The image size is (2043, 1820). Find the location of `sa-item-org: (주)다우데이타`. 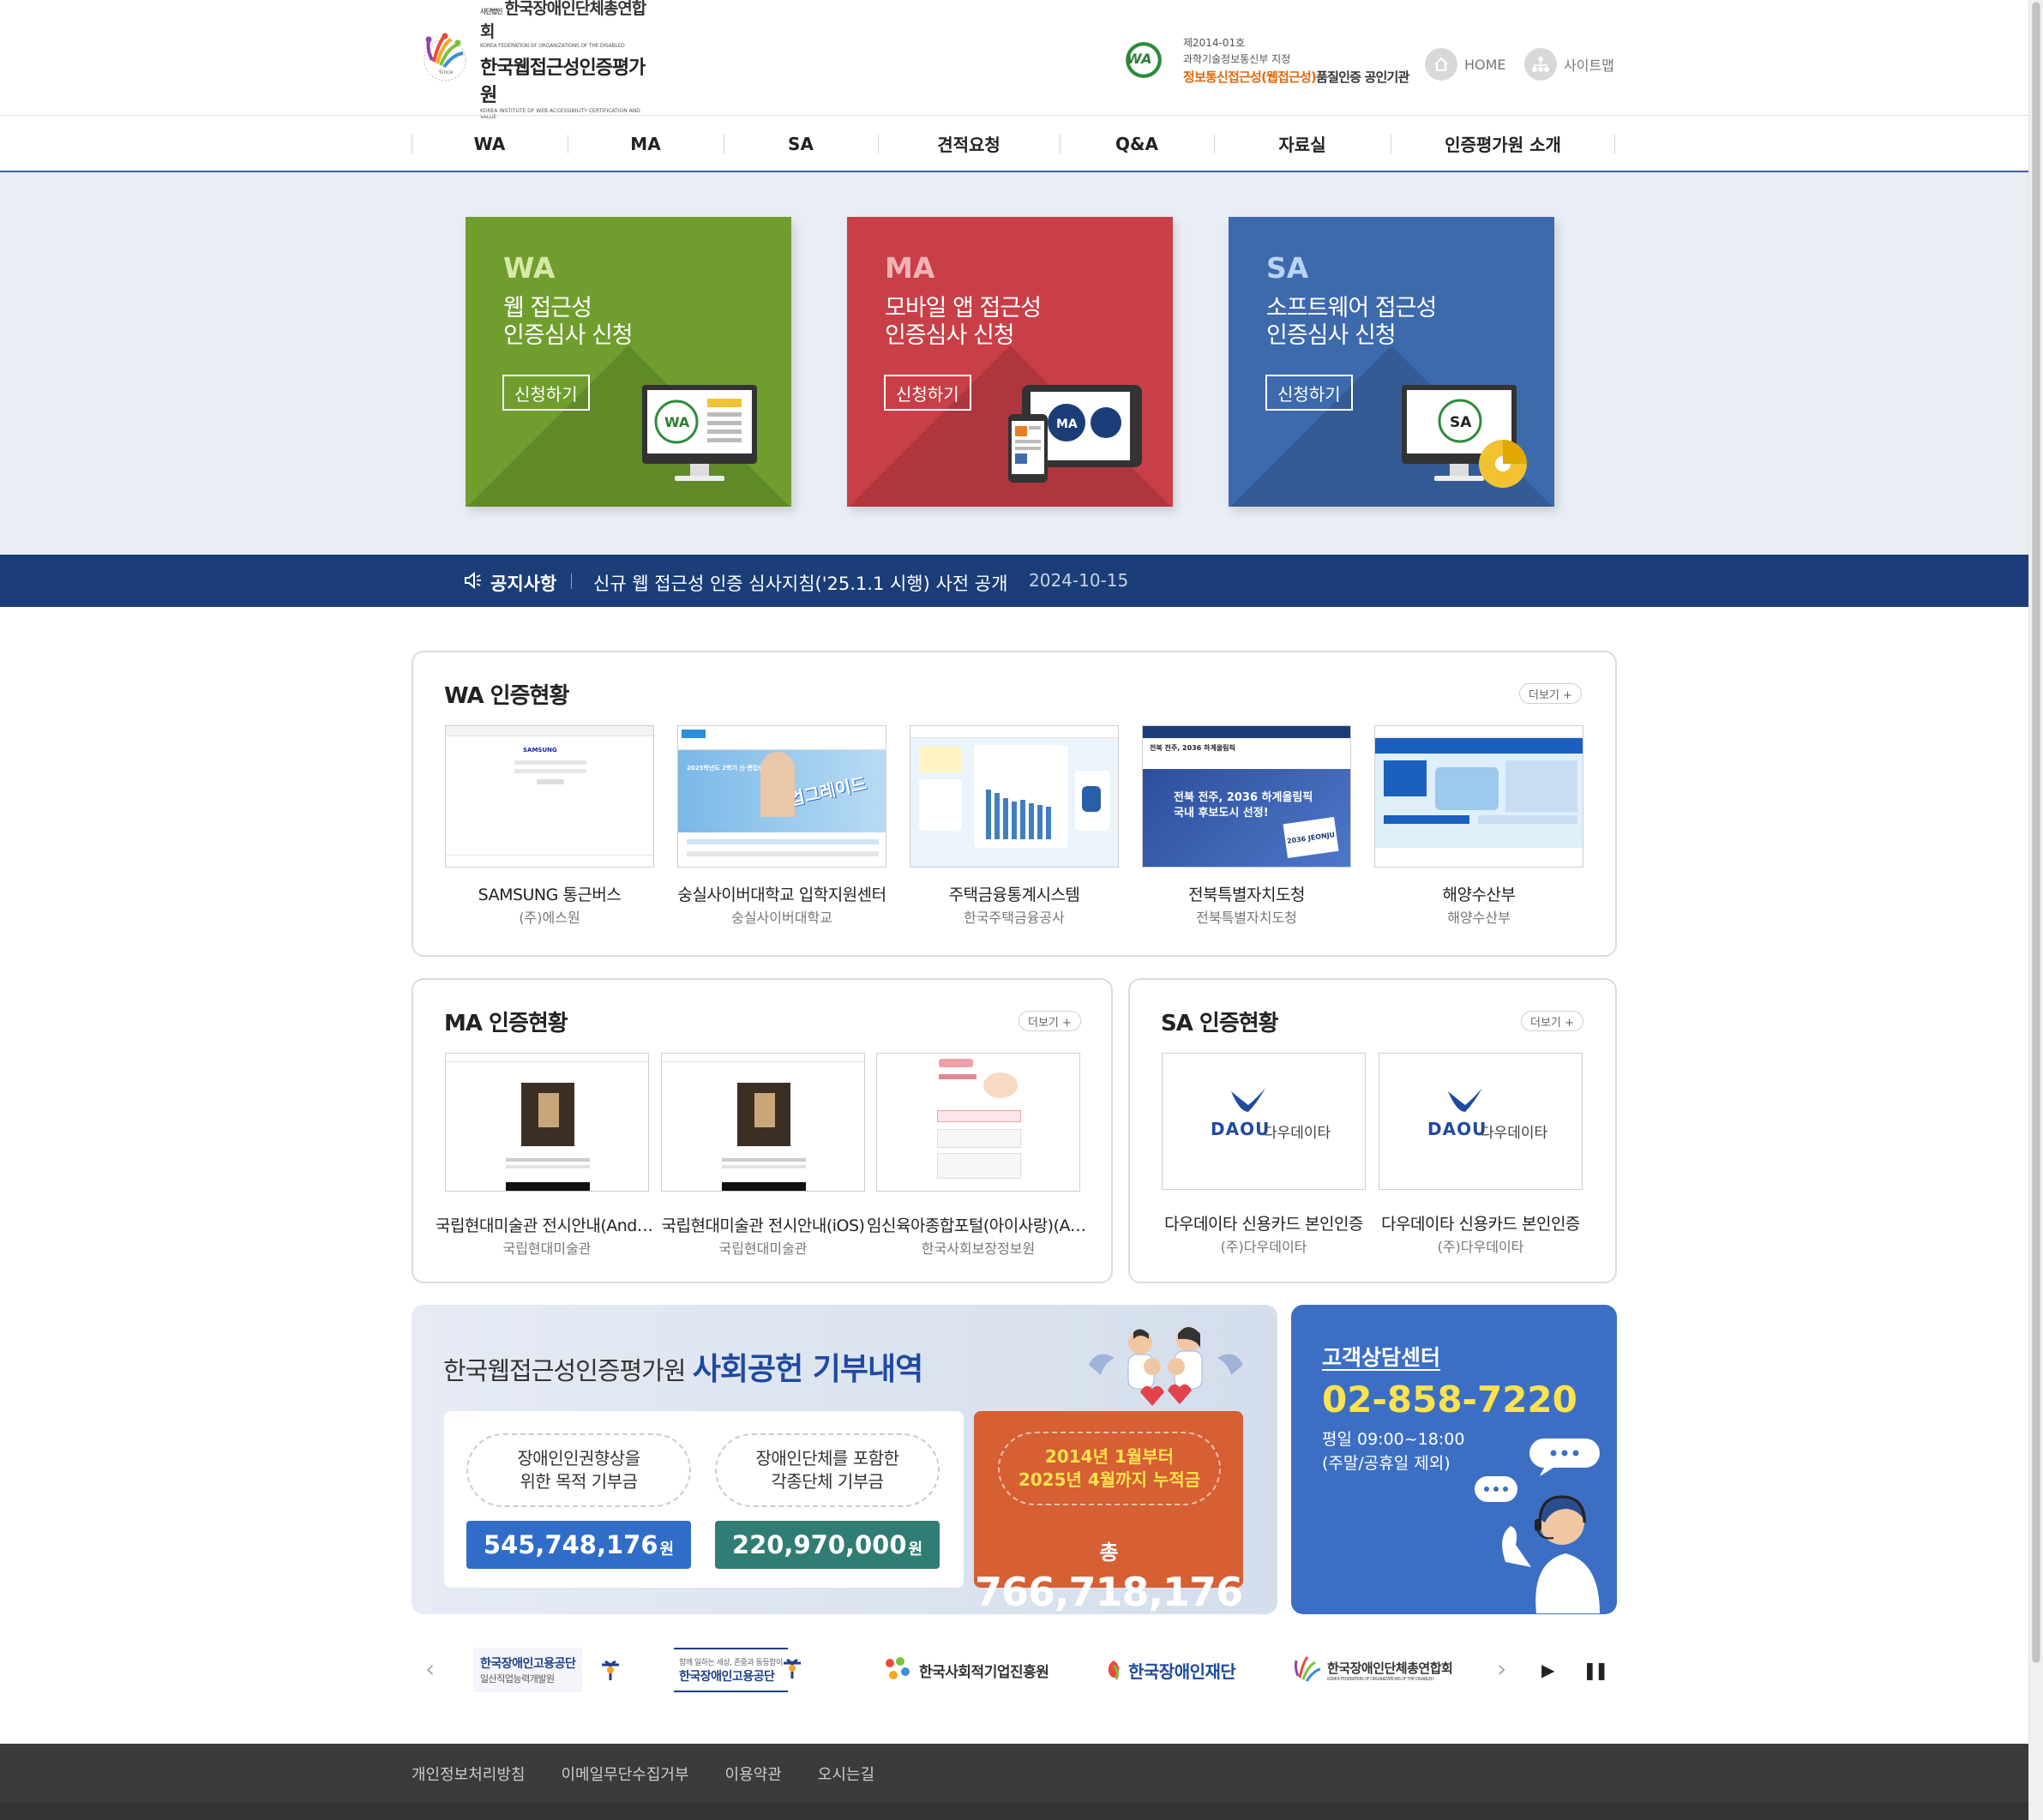

sa-item-org: (주)다우데이타 is located at coordinates (1263, 1247).